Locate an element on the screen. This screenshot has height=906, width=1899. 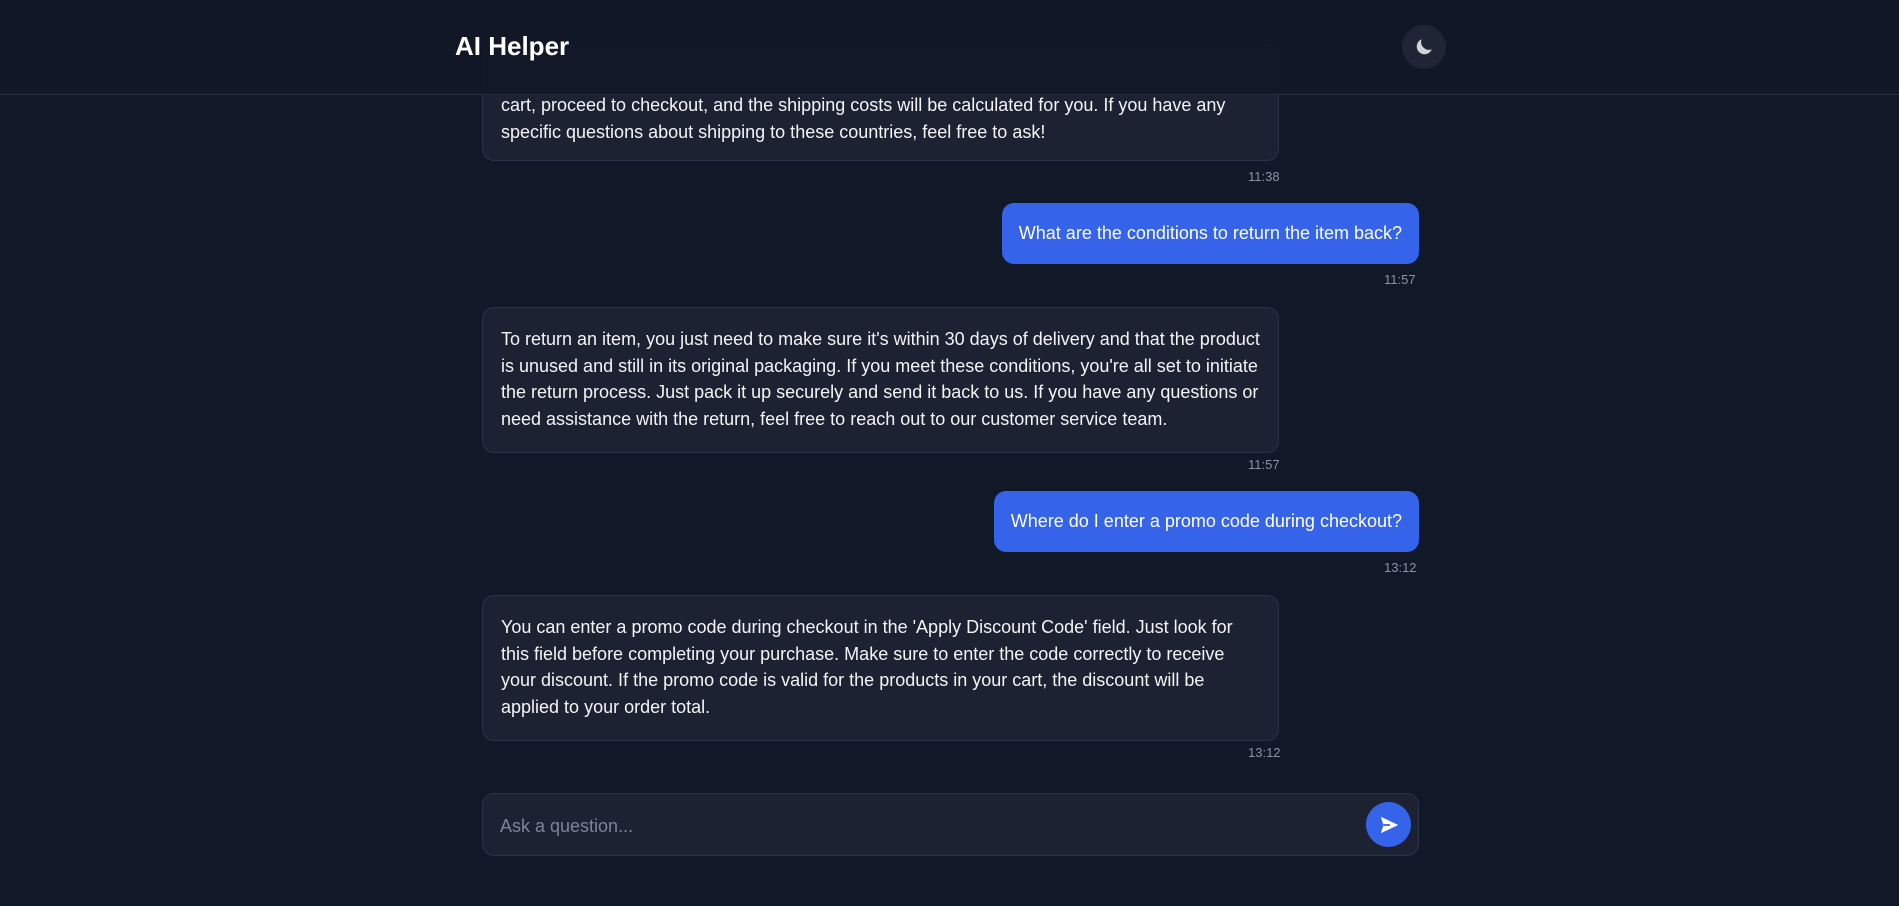
send-icon is located at coordinates (1389, 824).